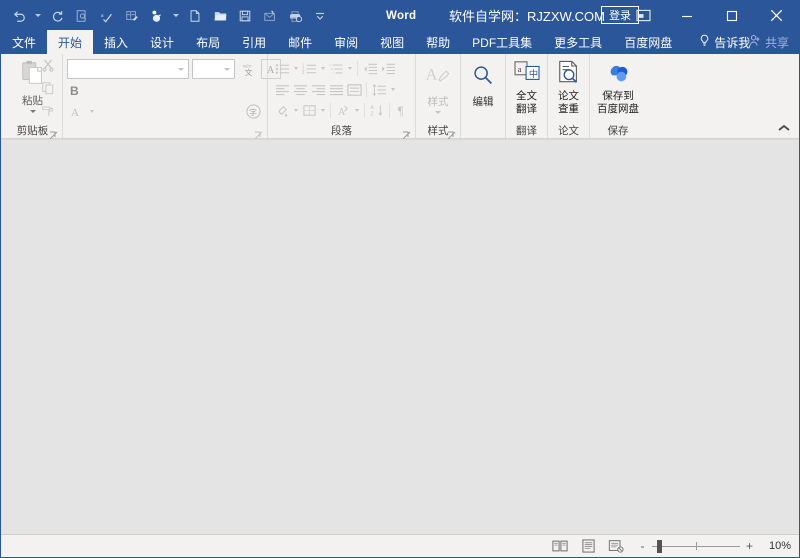 The width and height of the screenshot is (800, 558). Describe the element at coordinates (24, 42) in the screenshot. I see `tab-file: 文件` at that location.